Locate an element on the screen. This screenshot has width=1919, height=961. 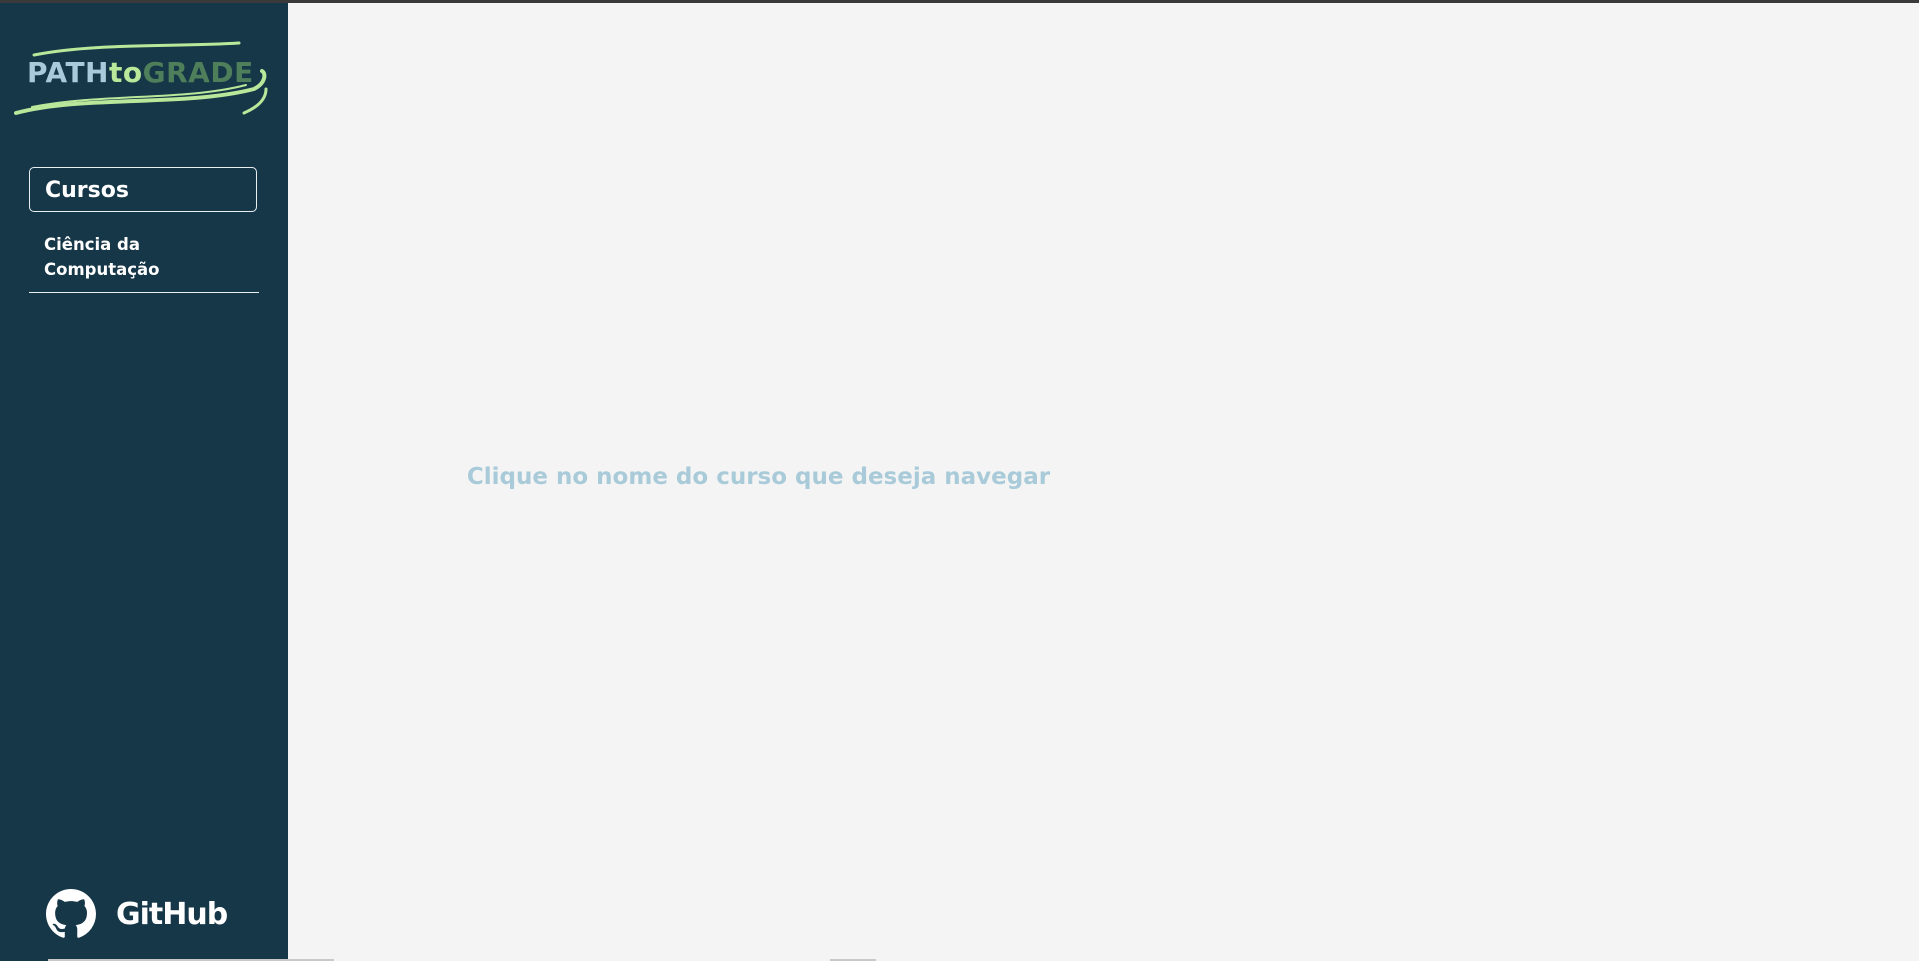
github-link: GitHub is located at coordinates (146, 915).